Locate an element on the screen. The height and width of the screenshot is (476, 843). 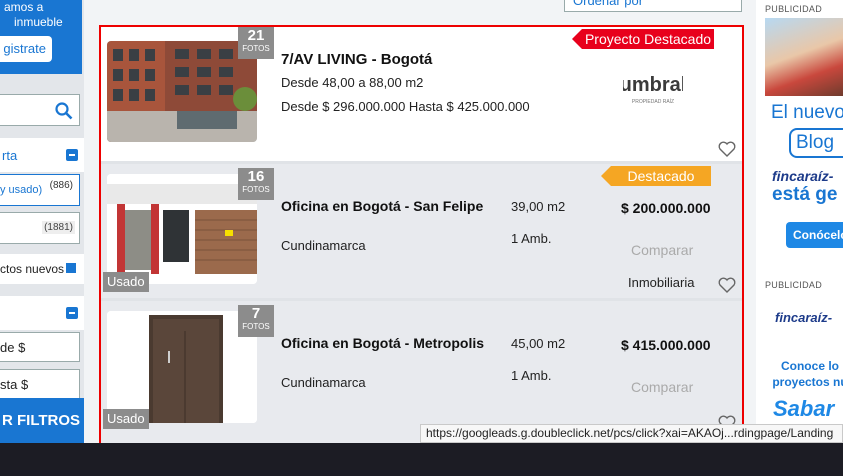
price-from-input: de $ is located at coordinates (40, 347).